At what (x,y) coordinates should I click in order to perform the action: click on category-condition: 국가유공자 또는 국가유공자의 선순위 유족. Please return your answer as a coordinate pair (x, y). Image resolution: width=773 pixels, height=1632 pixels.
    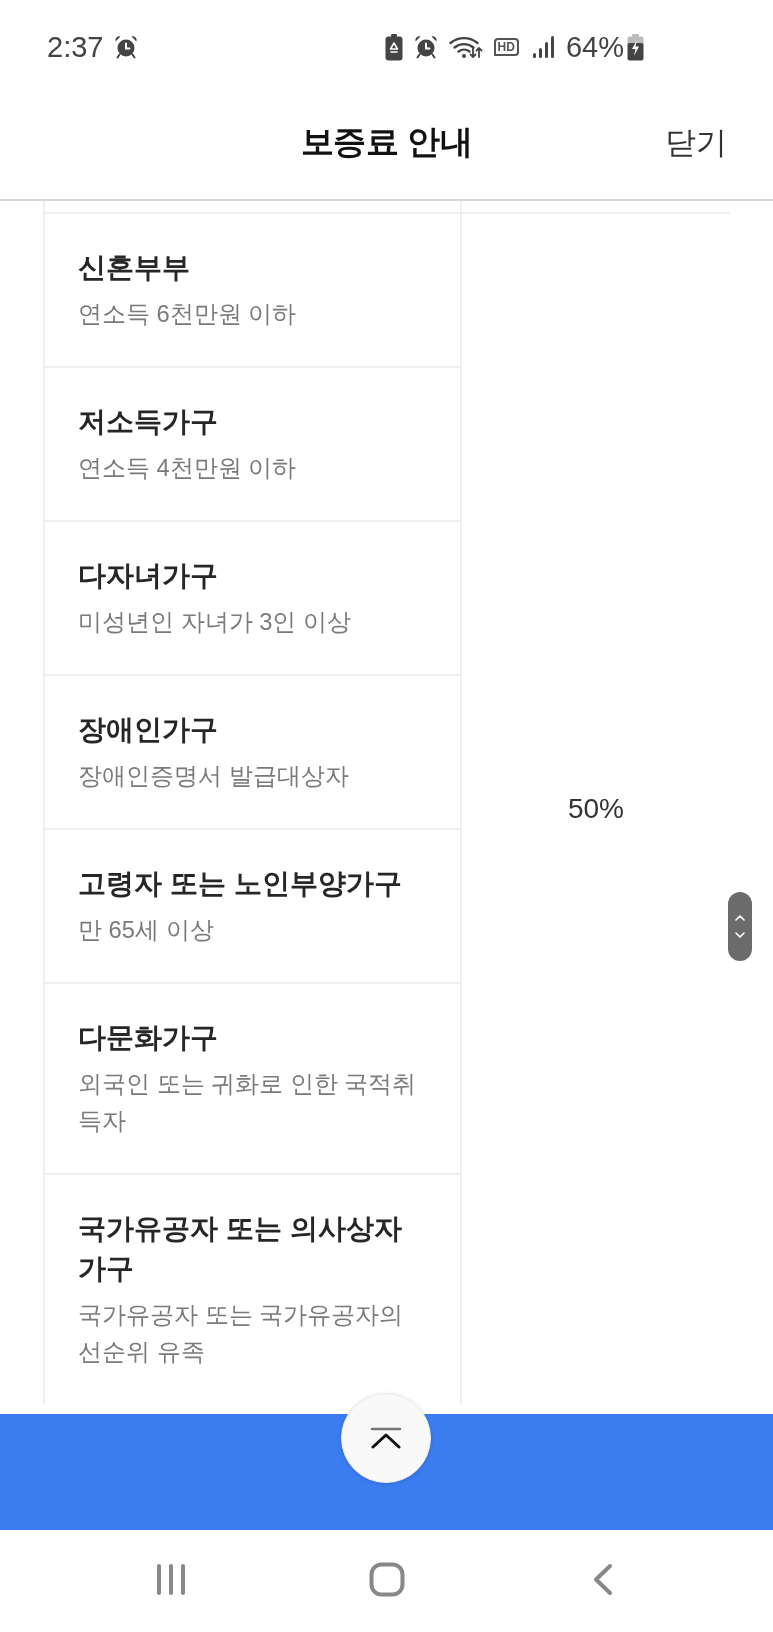
    Looking at the image, I should click on (241, 1334).